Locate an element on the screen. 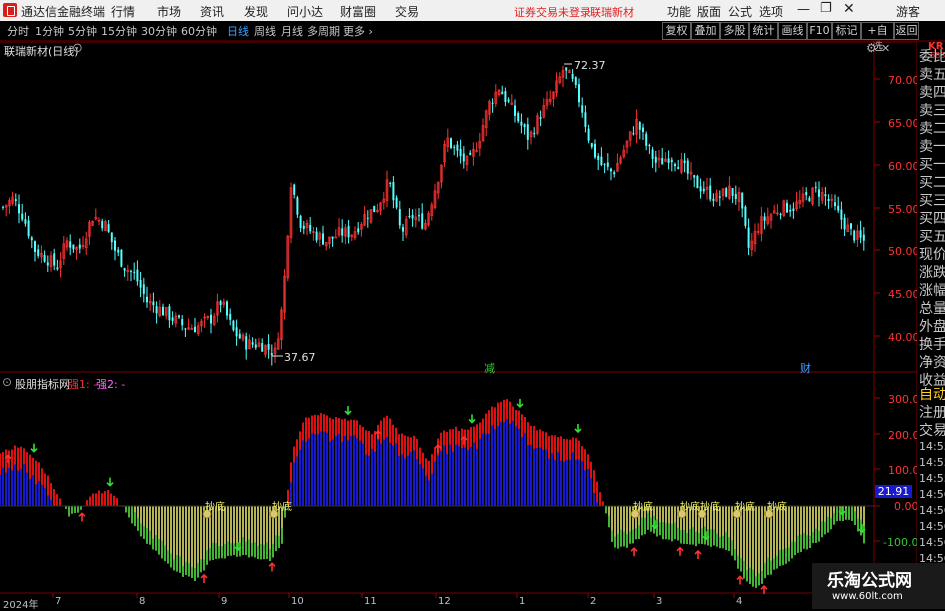 This screenshot has height=611, width=945. panel-item: 买一 is located at coordinates (932, 165).